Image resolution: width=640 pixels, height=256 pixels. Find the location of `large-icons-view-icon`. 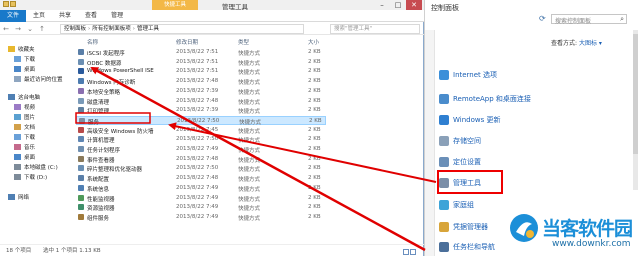

large-icons-view-icon is located at coordinates (413, 252).